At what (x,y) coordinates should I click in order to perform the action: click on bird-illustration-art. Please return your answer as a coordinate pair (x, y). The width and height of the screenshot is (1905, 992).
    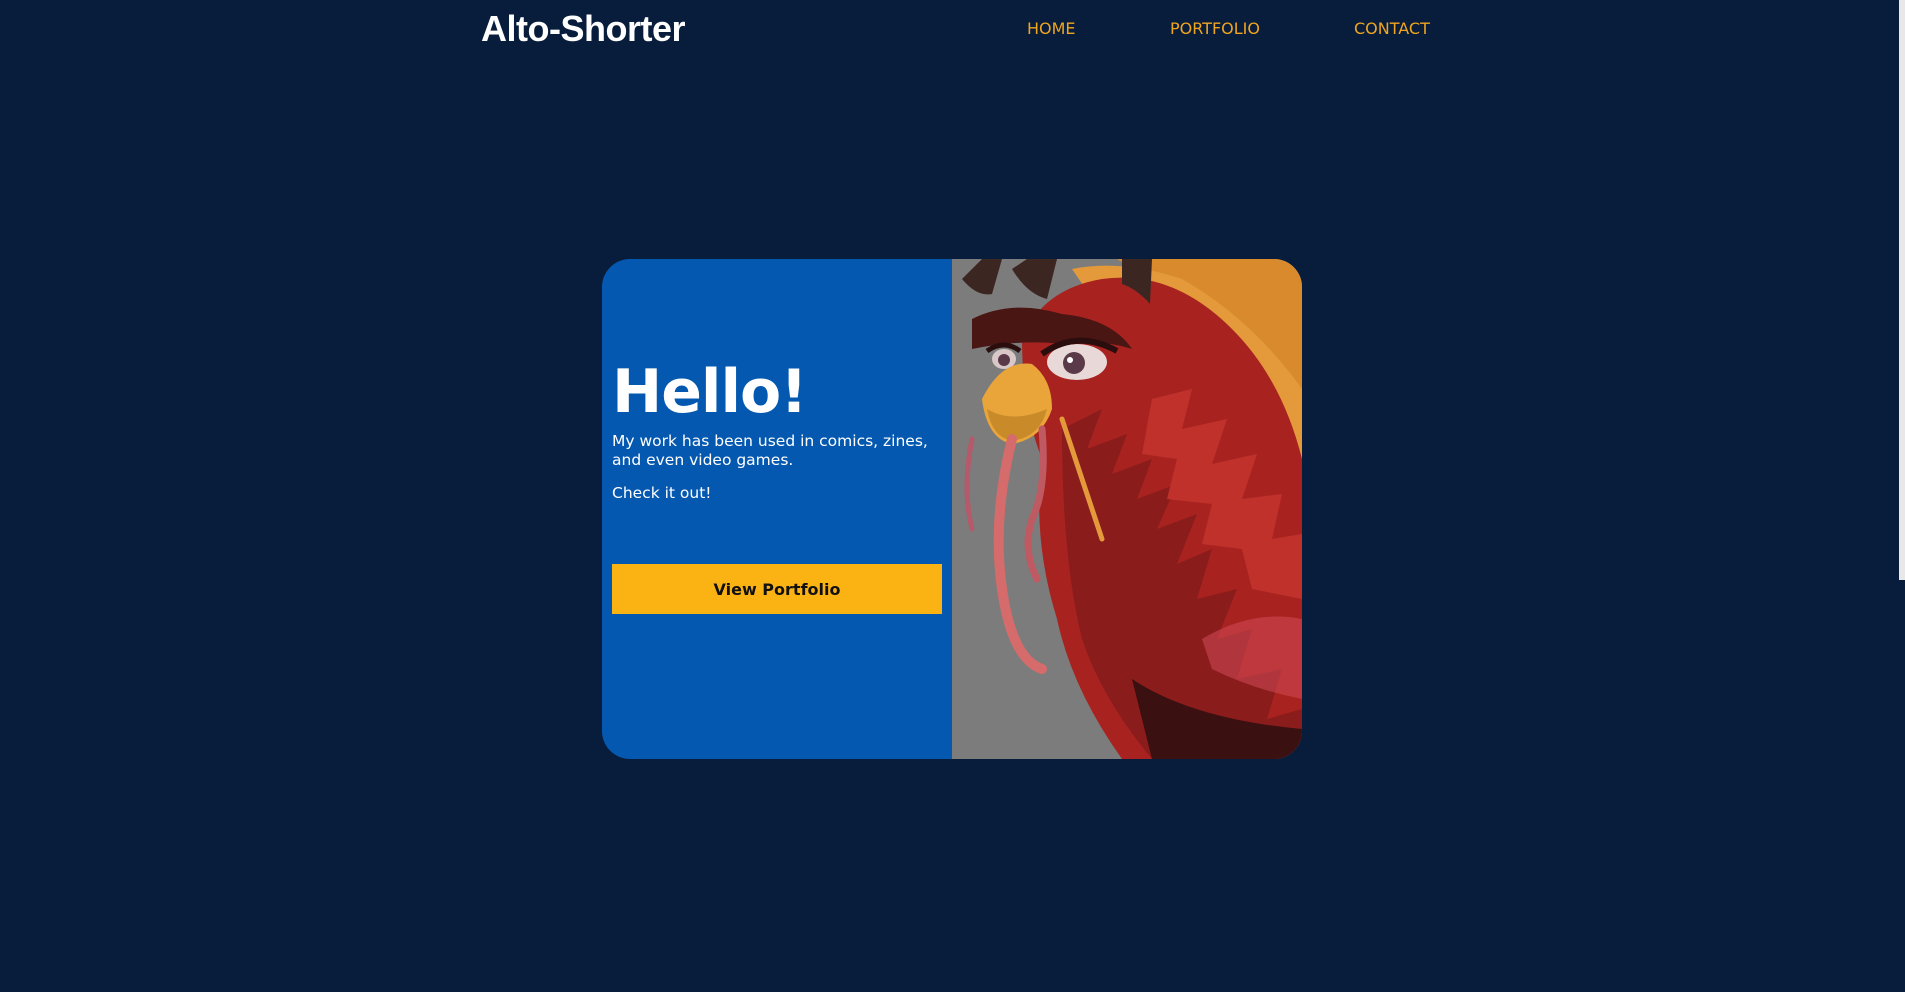
    Looking at the image, I should click on (1127, 509).